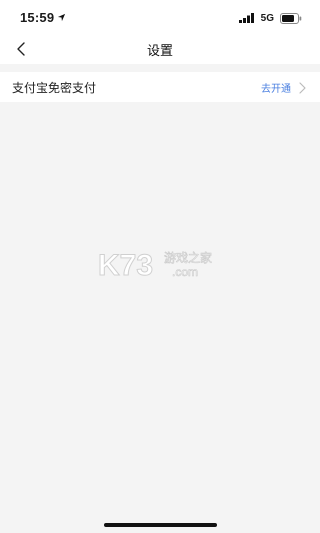 Image resolution: width=320 pixels, height=533 pixels. Describe the element at coordinates (62, 17) in the screenshot. I see `location-arrow-icon` at that location.